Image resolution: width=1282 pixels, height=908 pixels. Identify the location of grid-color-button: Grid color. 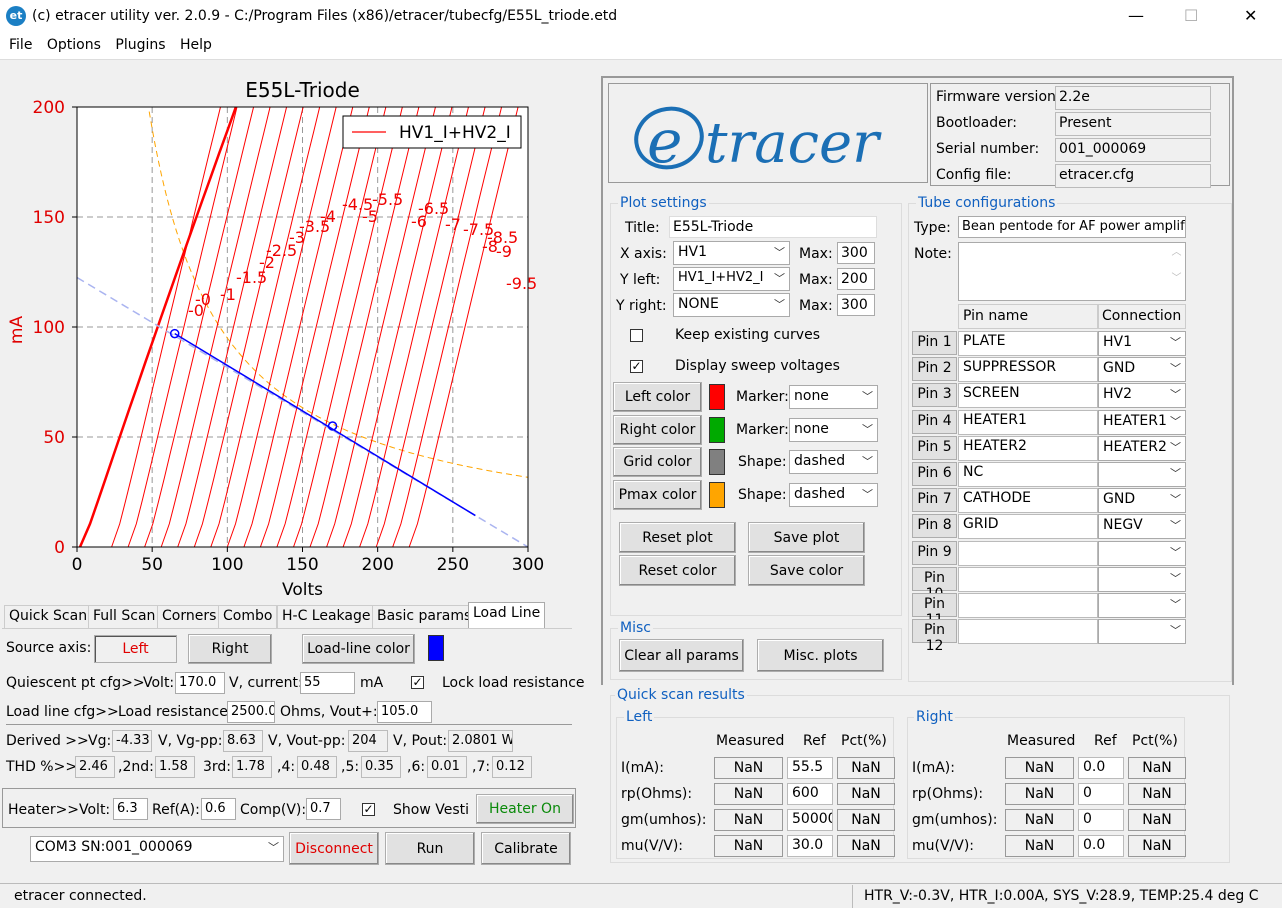
(657, 462).